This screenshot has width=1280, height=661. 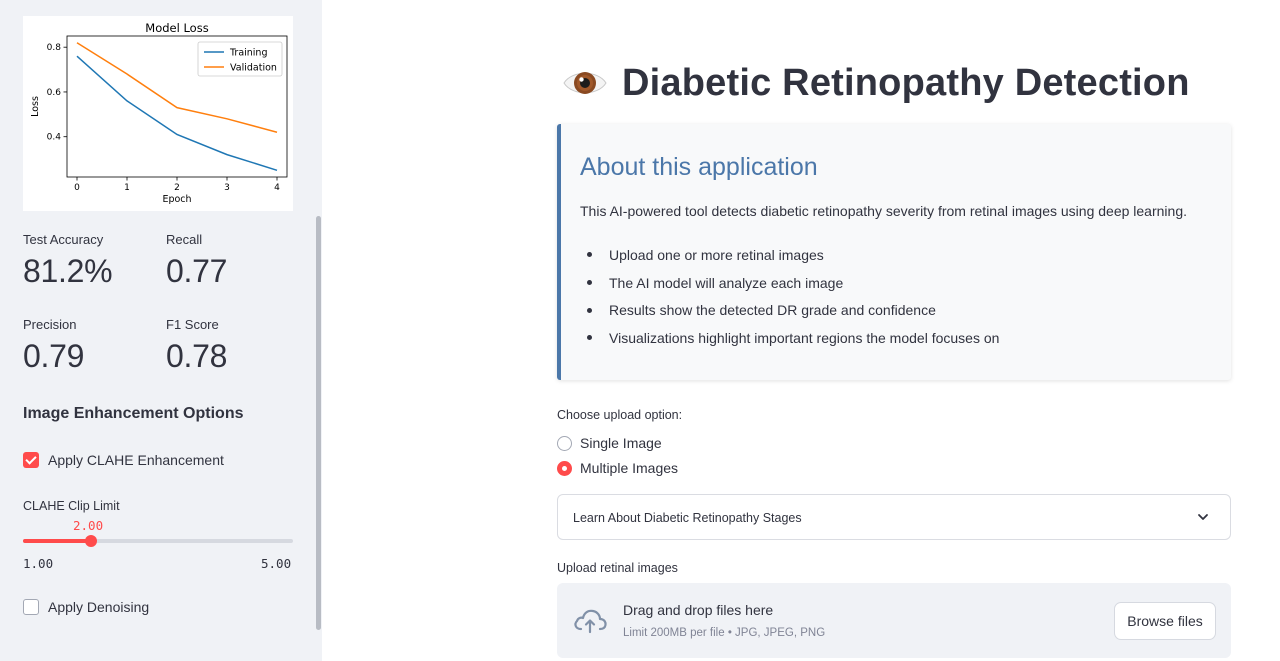 What do you see at coordinates (227, 188) in the screenshot?
I see `x-tick-label: 3` at bounding box center [227, 188].